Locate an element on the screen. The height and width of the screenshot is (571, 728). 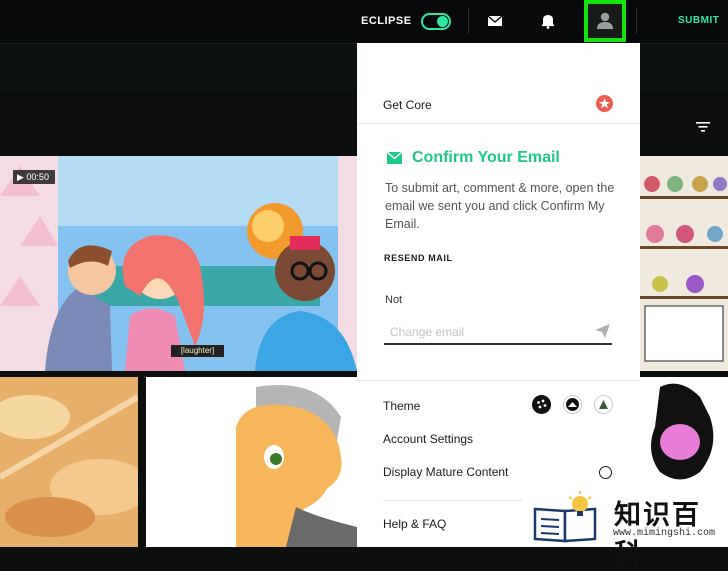
mature-content-toggle is located at coordinates (605, 472).